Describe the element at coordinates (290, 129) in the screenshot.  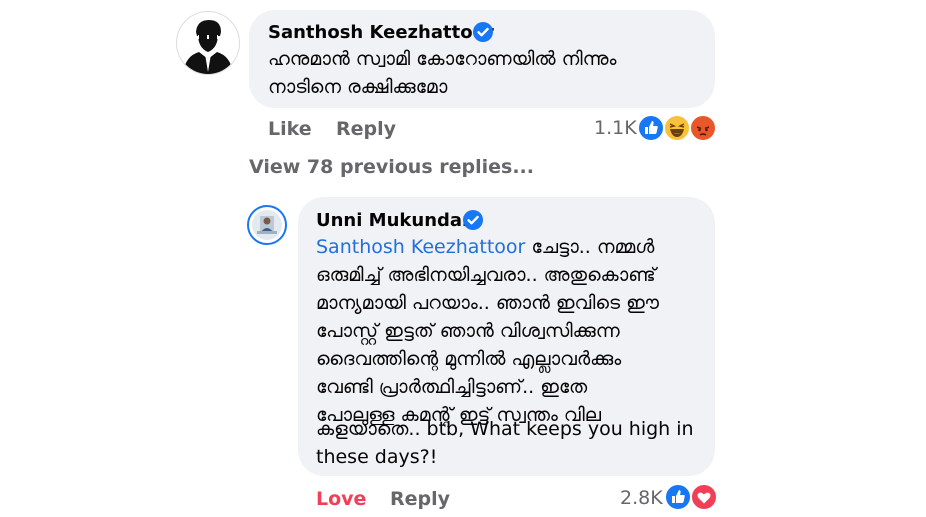
I see `like-button: Like` at that location.